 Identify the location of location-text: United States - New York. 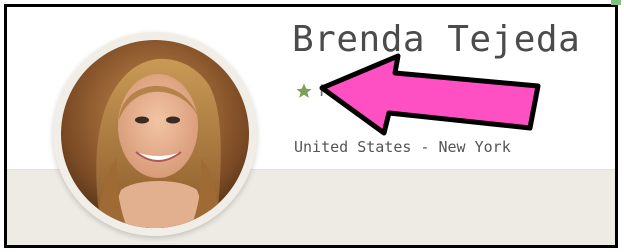
(402, 147).